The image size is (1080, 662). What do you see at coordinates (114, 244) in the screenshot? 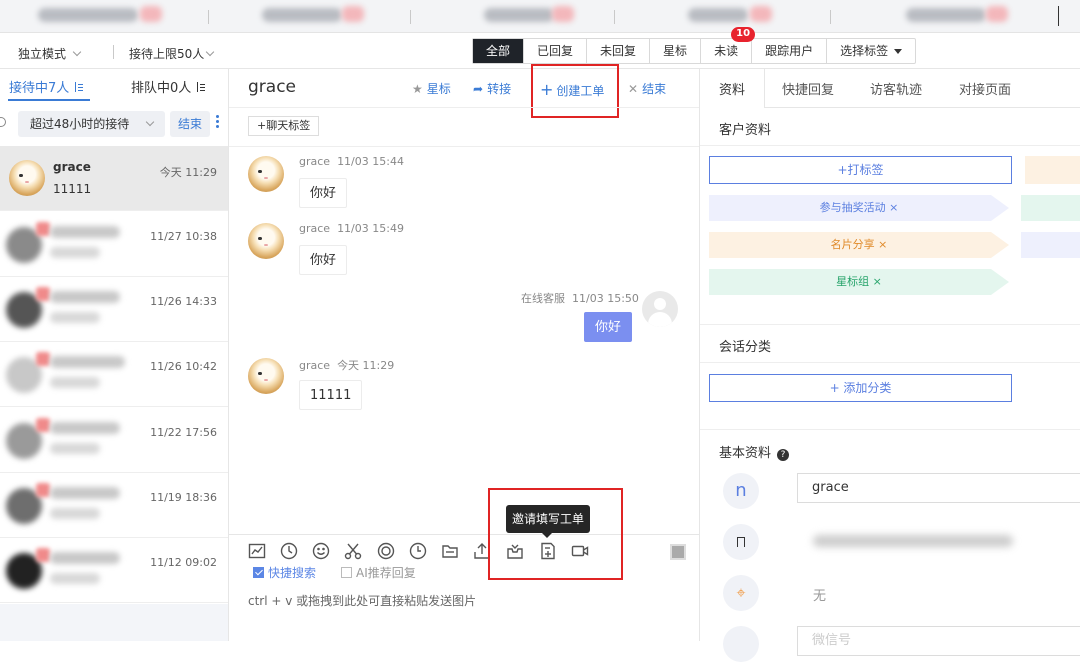
I see `conversation-item: 11/27 10:38` at bounding box center [114, 244].